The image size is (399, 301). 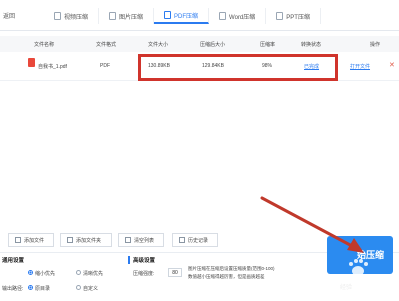 I want to click on section-marker, so click(x=129, y=260).